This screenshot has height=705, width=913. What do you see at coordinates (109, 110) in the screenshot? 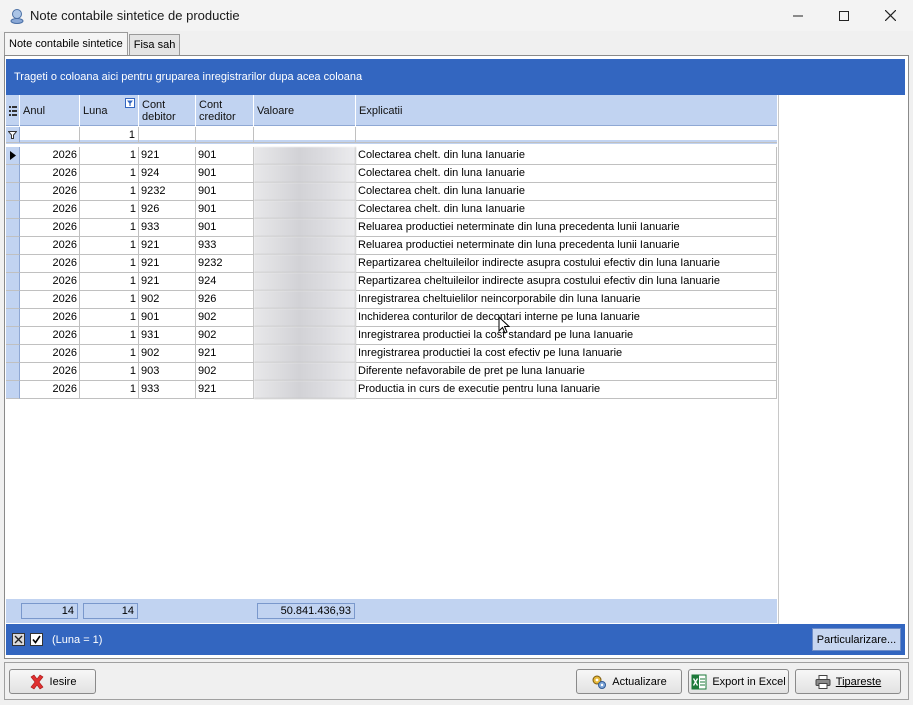
I see `column-header-luna: Luna` at bounding box center [109, 110].